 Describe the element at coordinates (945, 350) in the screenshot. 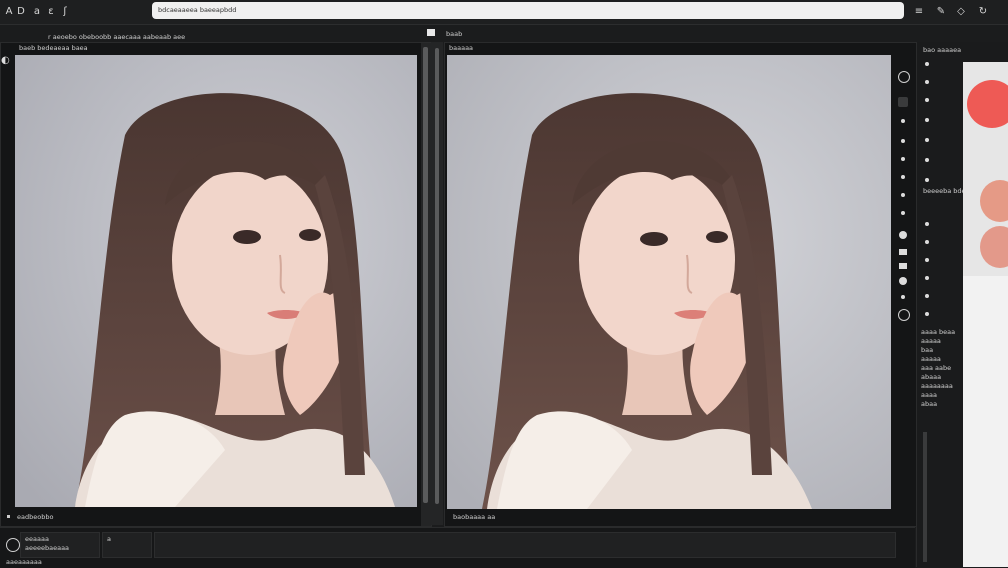

I see `dock-list-item: baa` at that location.